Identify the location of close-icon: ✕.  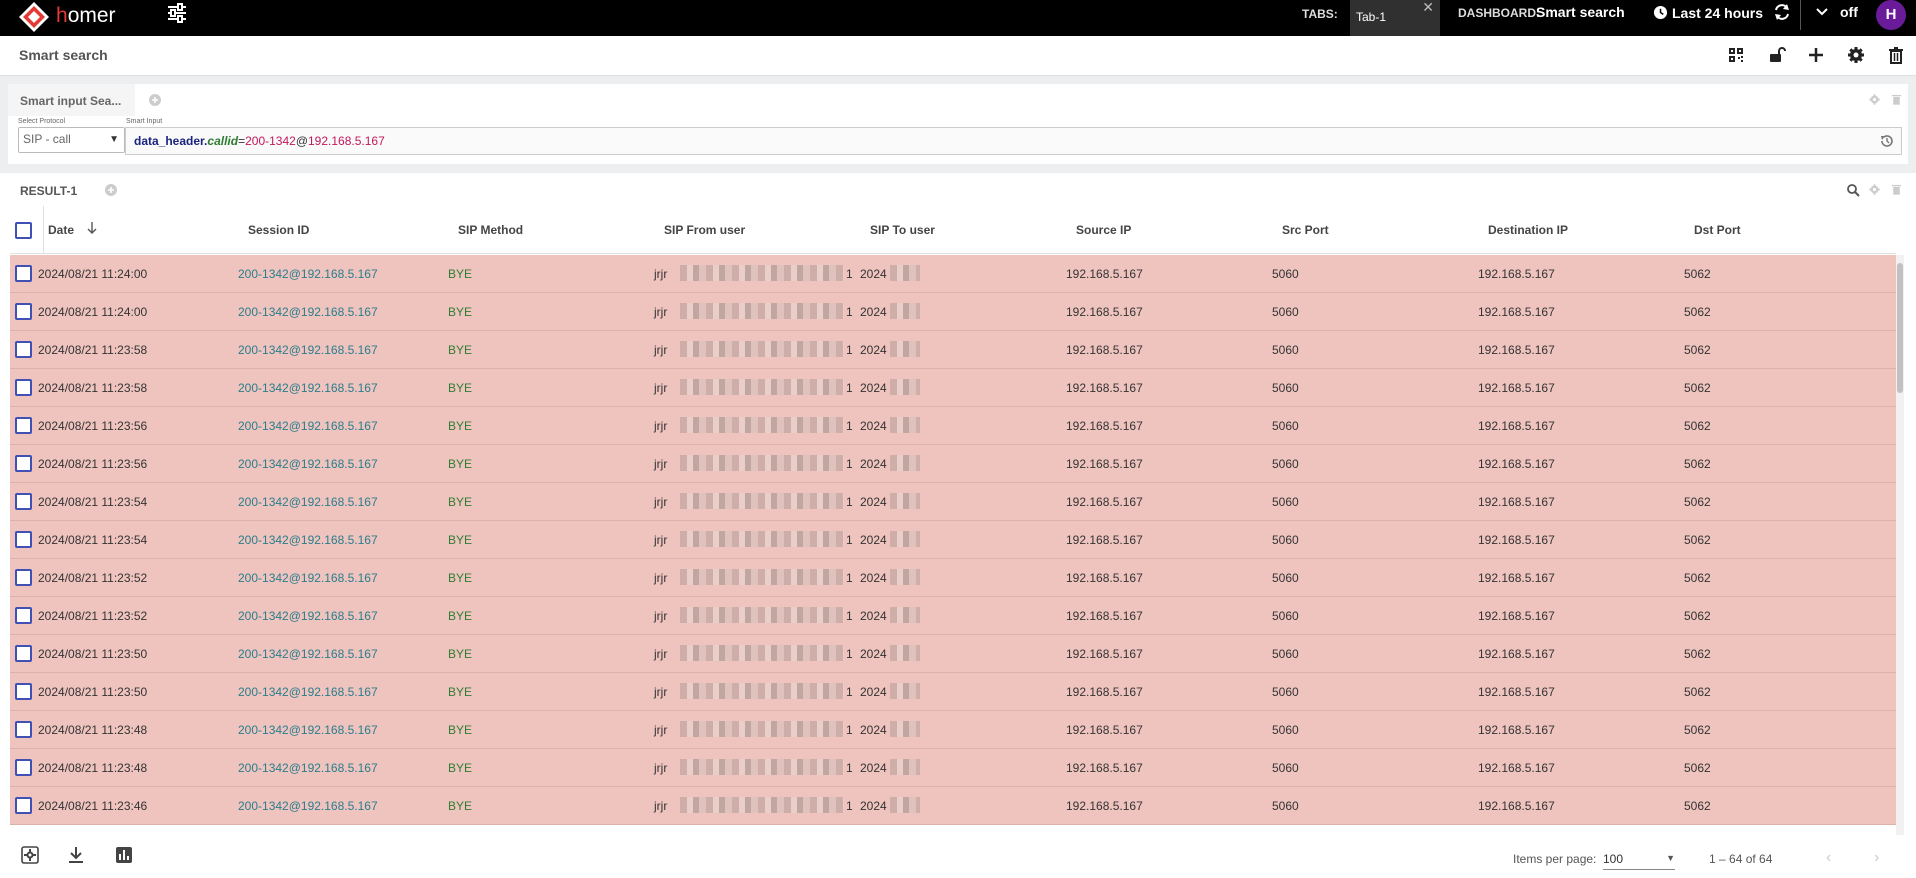
(1428, 8).